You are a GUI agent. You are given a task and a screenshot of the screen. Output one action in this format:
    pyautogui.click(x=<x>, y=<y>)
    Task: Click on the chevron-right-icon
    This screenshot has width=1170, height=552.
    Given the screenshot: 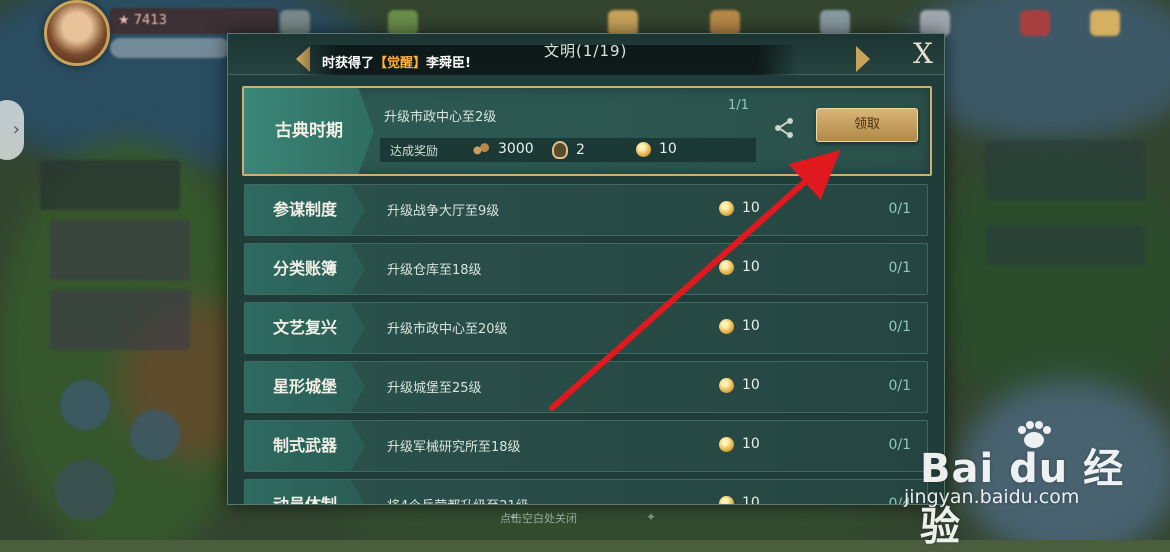 What is the action you would take?
    pyautogui.click(x=863, y=59)
    